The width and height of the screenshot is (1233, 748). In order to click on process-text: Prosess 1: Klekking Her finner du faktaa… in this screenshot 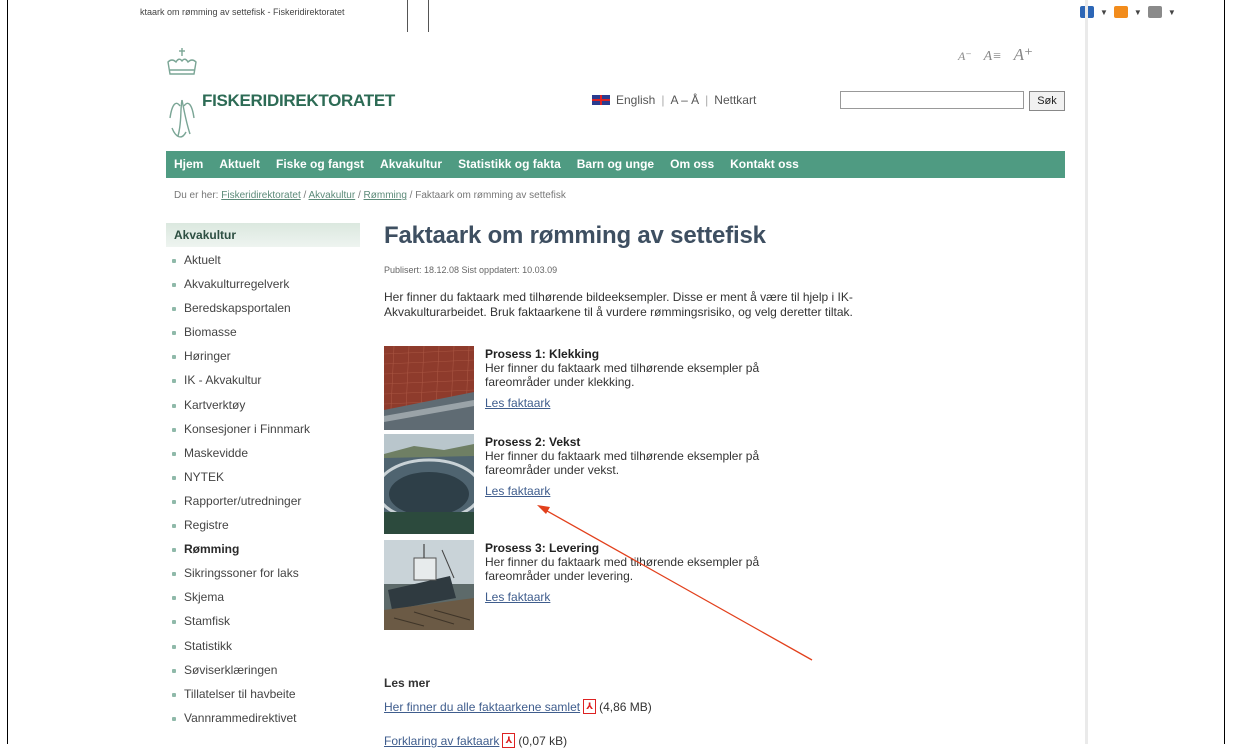, I will do `click(645, 379)`.